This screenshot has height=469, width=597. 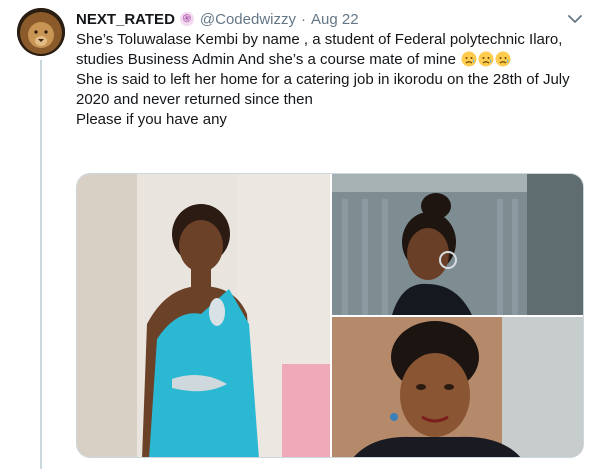 What do you see at coordinates (335, 19) in the screenshot?
I see `tweet-date: Aug 22` at bounding box center [335, 19].